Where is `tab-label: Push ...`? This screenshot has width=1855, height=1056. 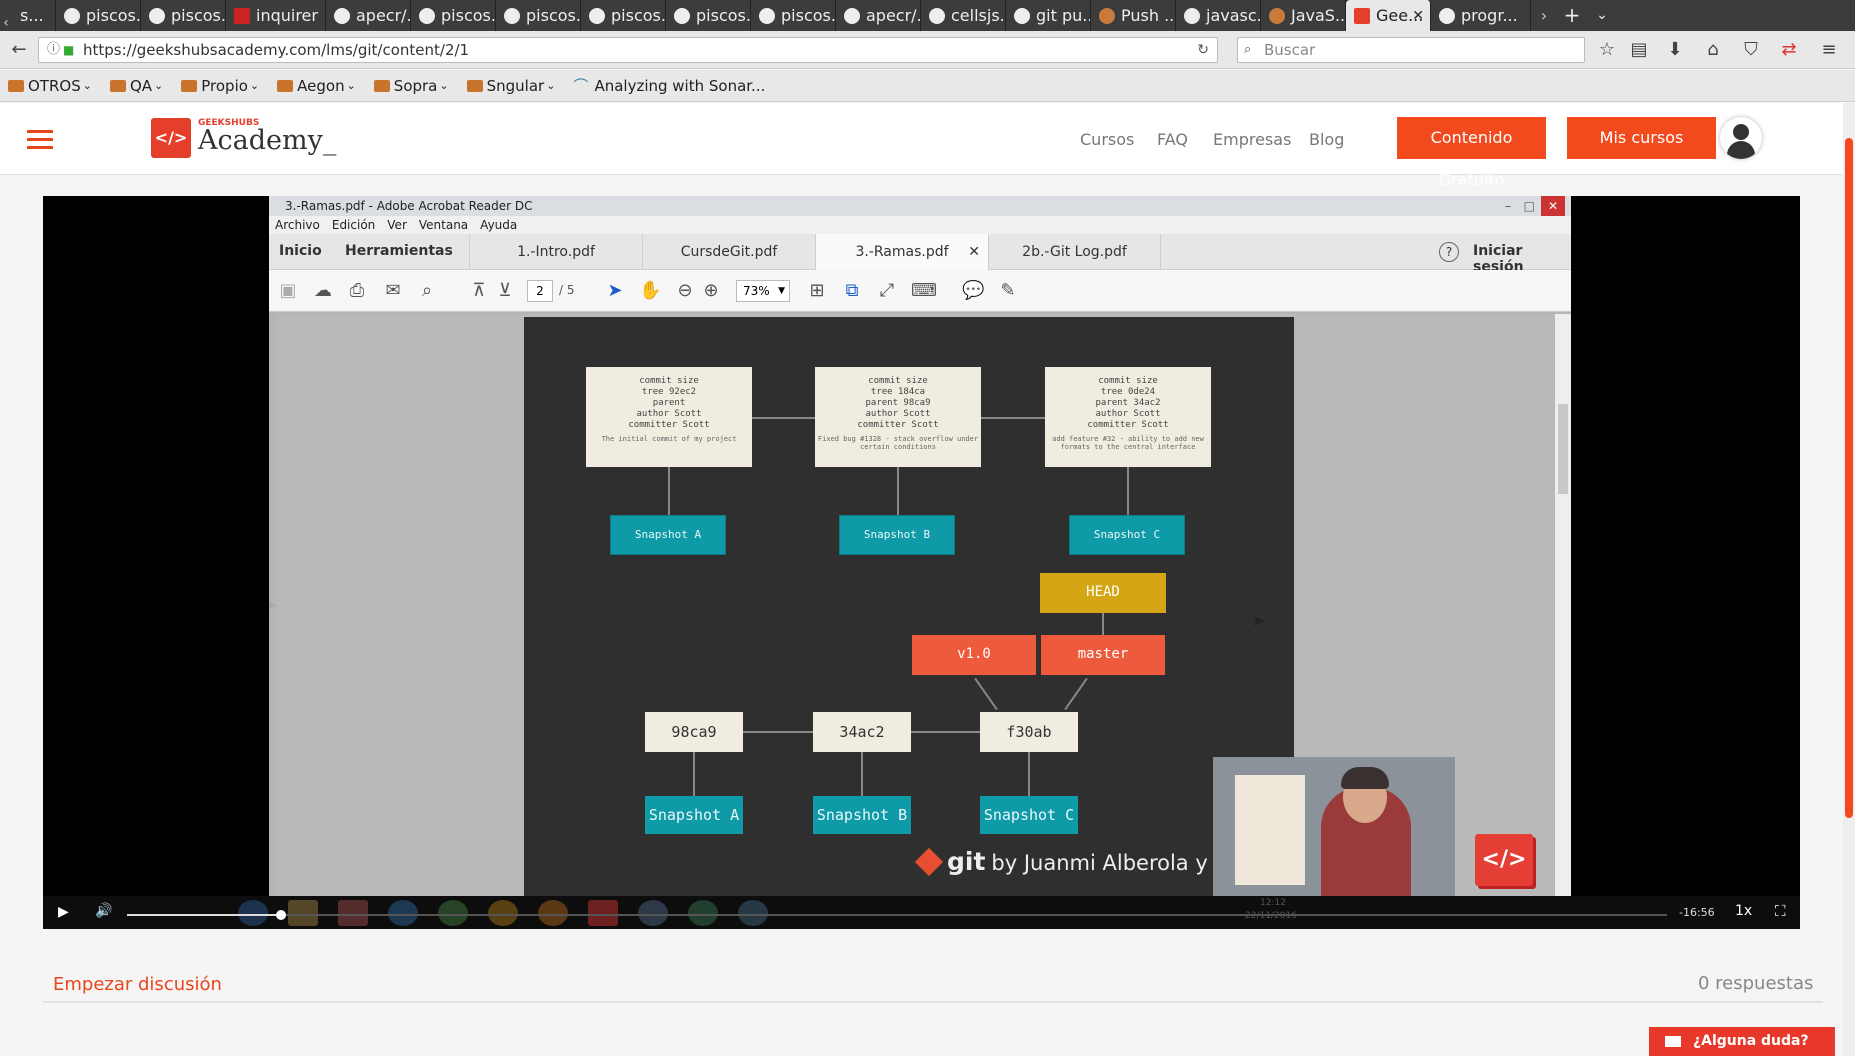 tab-label: Push ... is located at coordinates (1148, 15).